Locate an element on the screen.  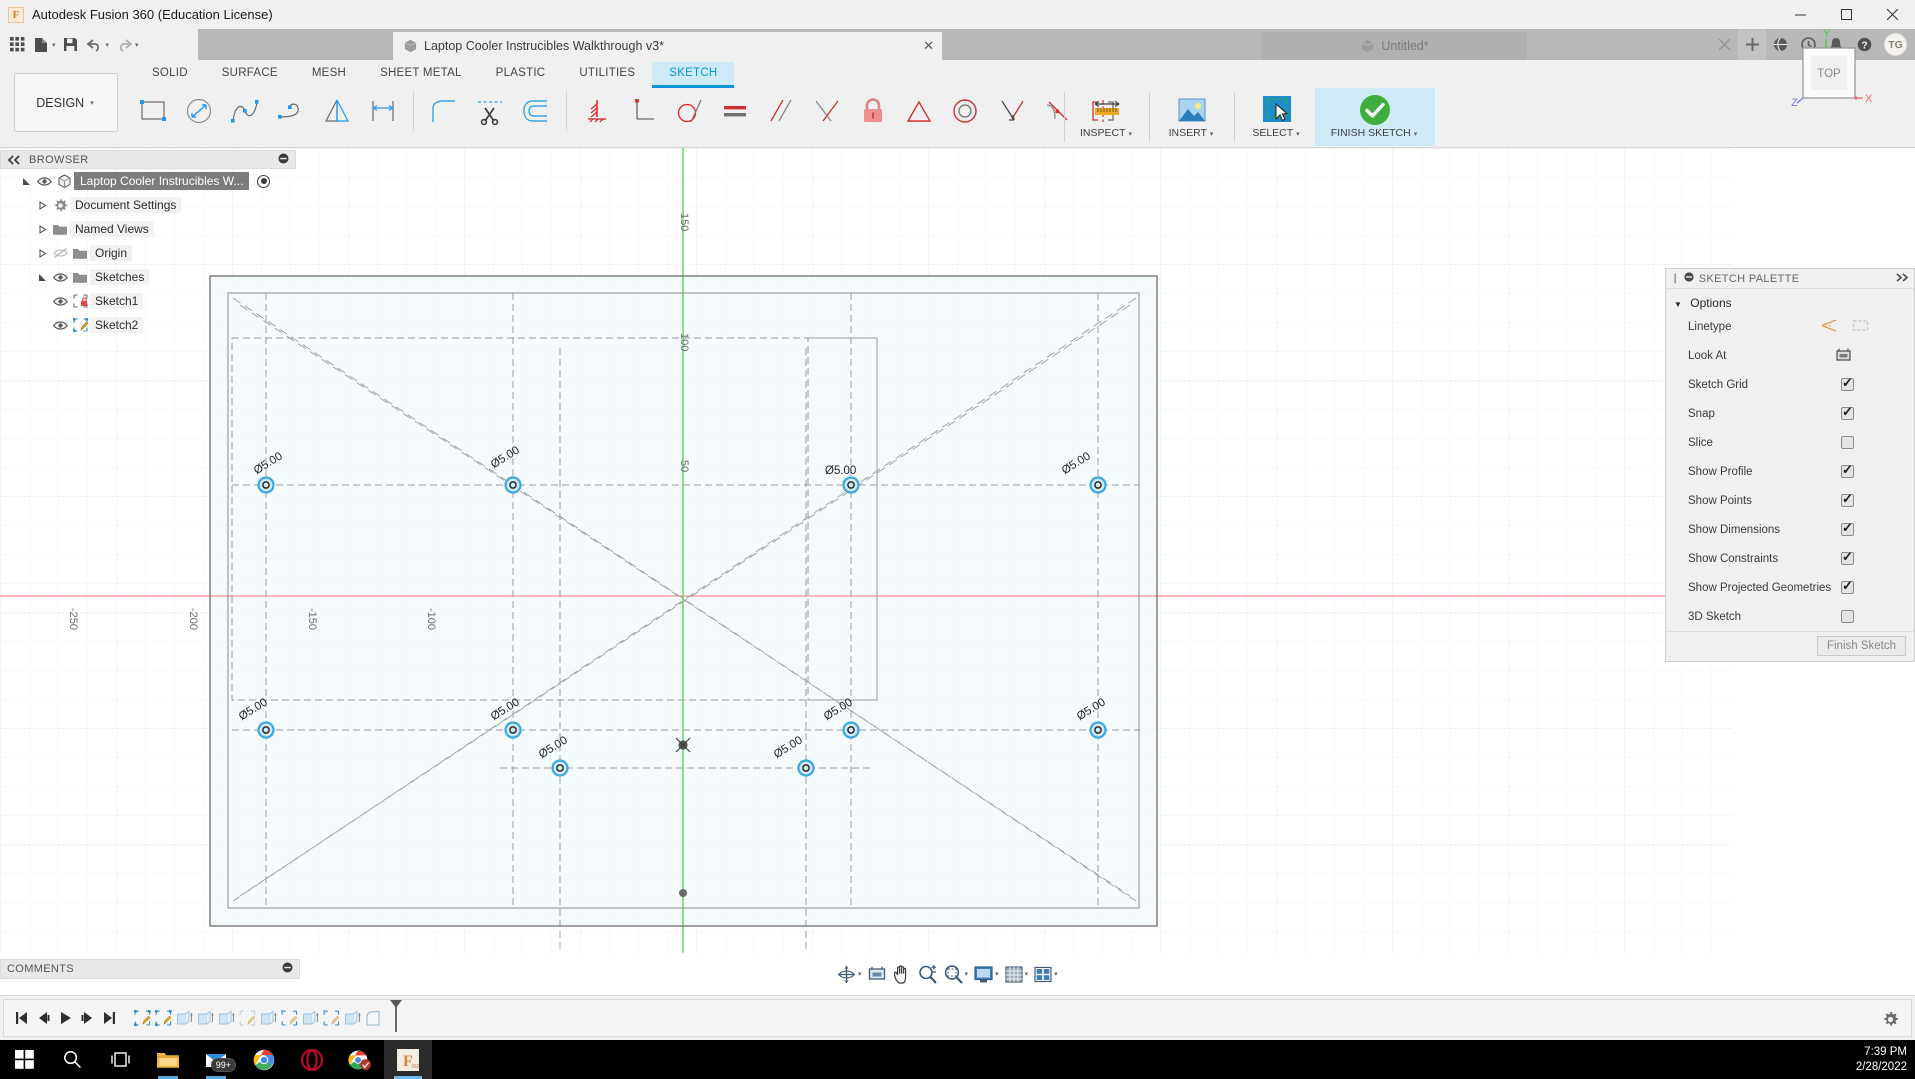
offset-dim-tool is located at coordinates (383, 111).